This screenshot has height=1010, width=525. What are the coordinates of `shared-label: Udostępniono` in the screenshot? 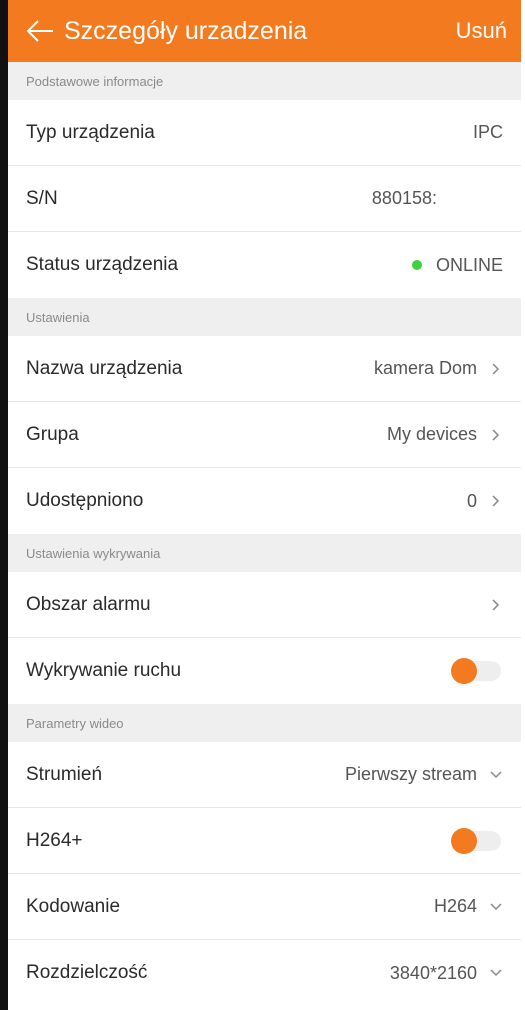 It's located at (85, 500).